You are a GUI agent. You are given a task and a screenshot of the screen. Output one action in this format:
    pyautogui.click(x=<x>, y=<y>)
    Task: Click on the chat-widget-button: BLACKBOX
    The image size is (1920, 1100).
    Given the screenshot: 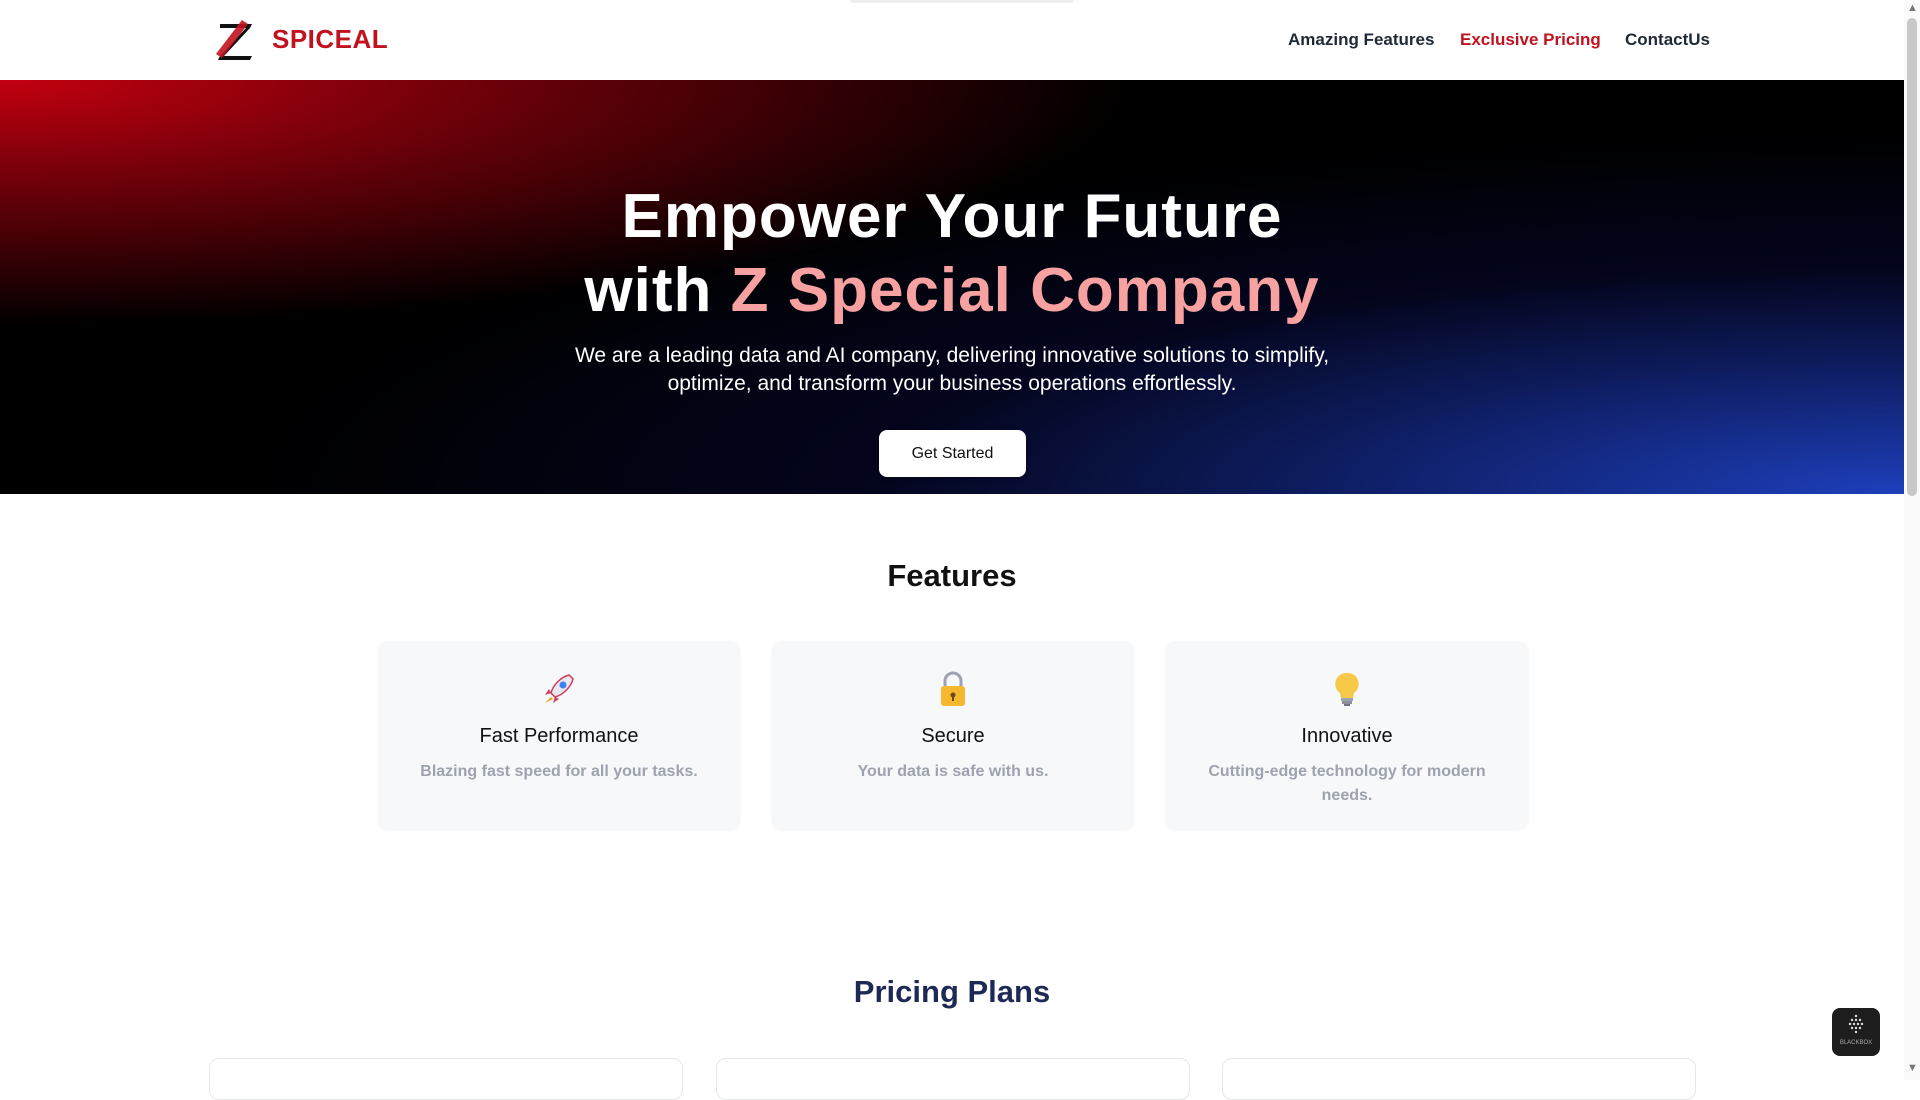 What is the action you would take?
    pyautogui.click(x=1856, y=1032)
    